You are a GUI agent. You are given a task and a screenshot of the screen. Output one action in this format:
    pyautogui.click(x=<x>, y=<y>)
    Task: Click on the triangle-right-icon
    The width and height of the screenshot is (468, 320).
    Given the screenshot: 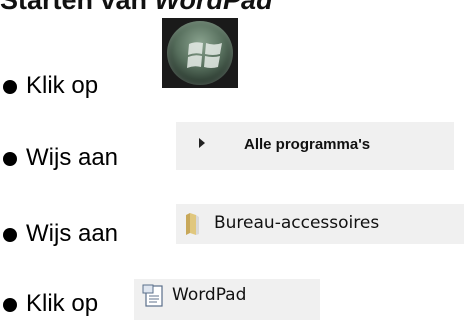 What is the action you would take?
    pyautogui.click(x=202, y=143)
    